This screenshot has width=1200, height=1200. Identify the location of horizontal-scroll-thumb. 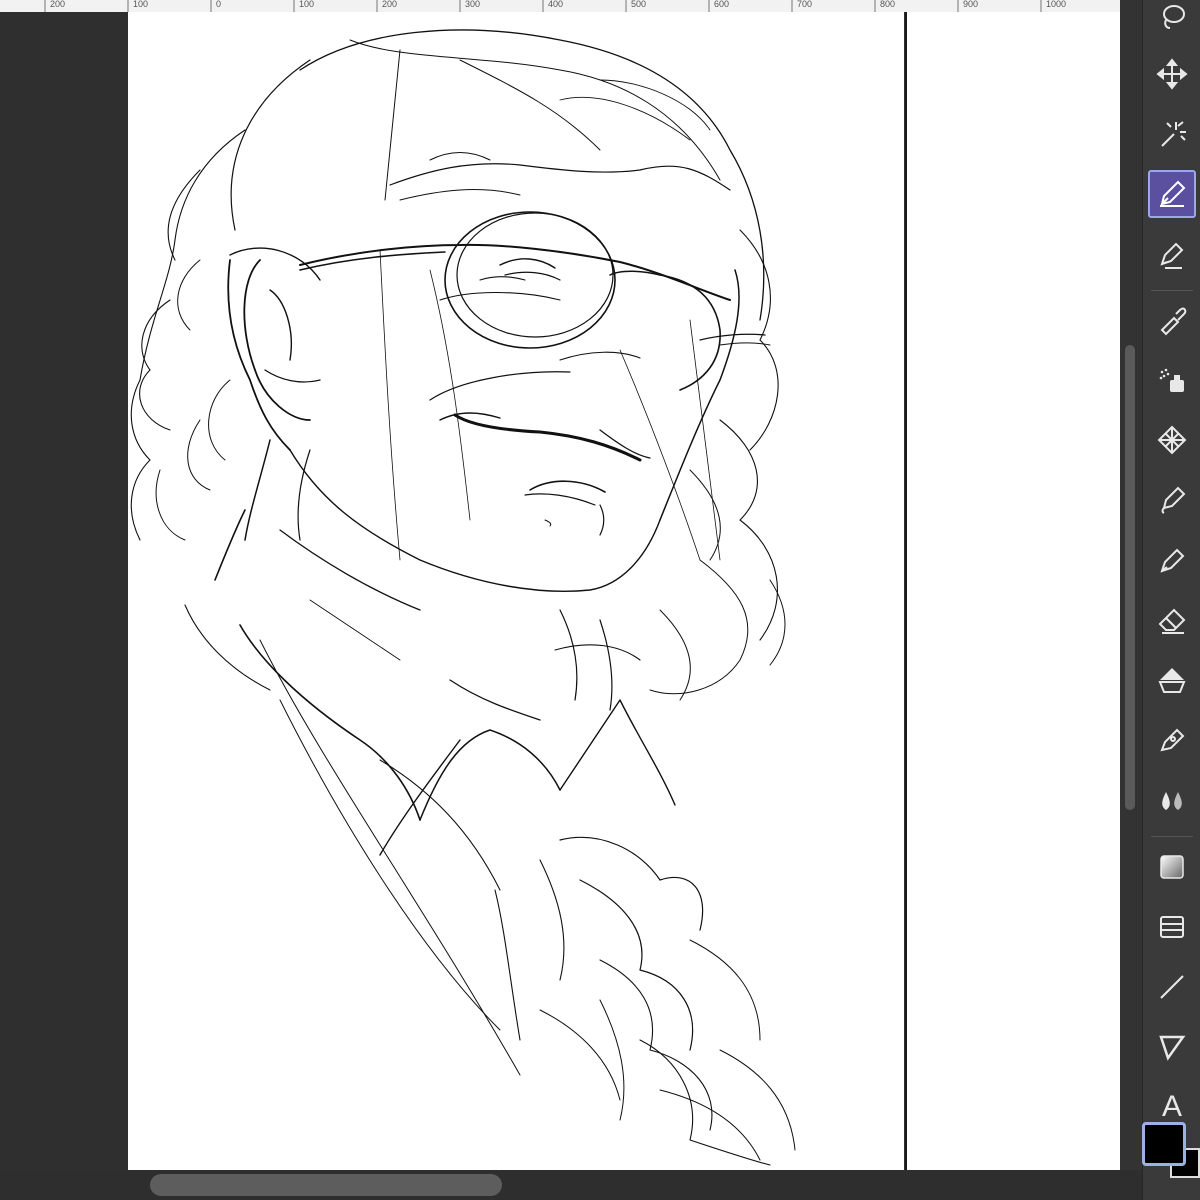
(326, 1185).